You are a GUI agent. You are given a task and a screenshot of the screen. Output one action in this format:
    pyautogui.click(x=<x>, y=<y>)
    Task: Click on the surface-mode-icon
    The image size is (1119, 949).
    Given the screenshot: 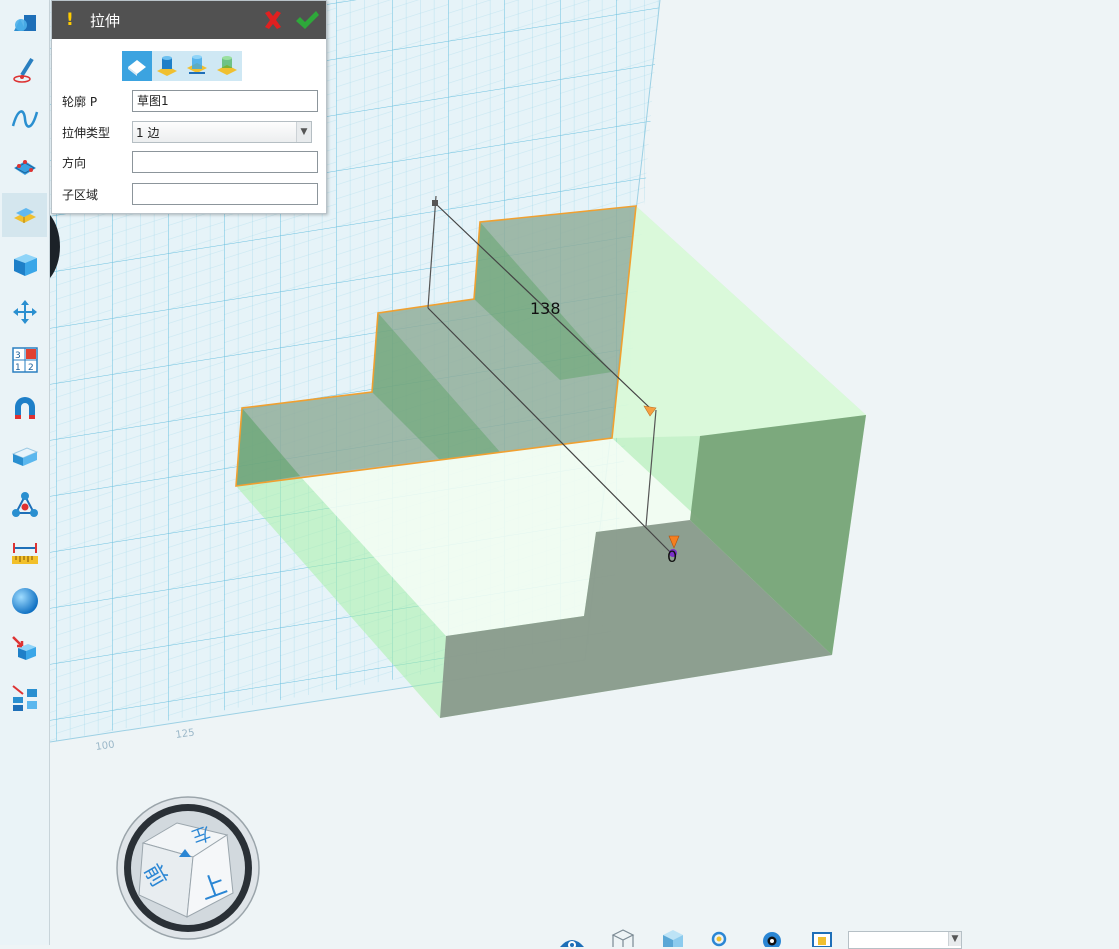 What is the action you would take?
    pyautogui.click(x=137, y=68)
    